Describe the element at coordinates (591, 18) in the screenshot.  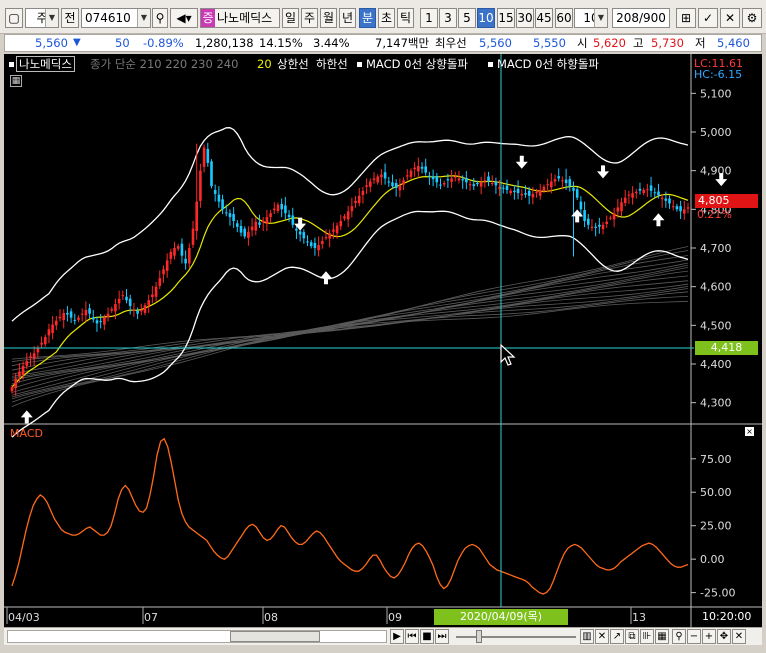
I see `interval-select: 10 ▼` at that location.